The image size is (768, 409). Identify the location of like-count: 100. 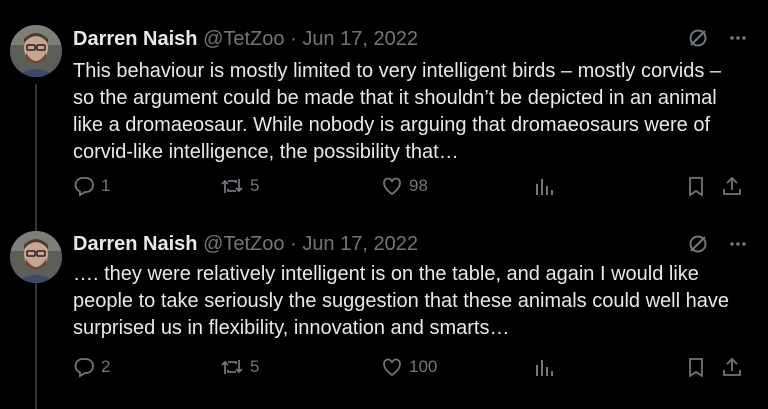
(423, 366).